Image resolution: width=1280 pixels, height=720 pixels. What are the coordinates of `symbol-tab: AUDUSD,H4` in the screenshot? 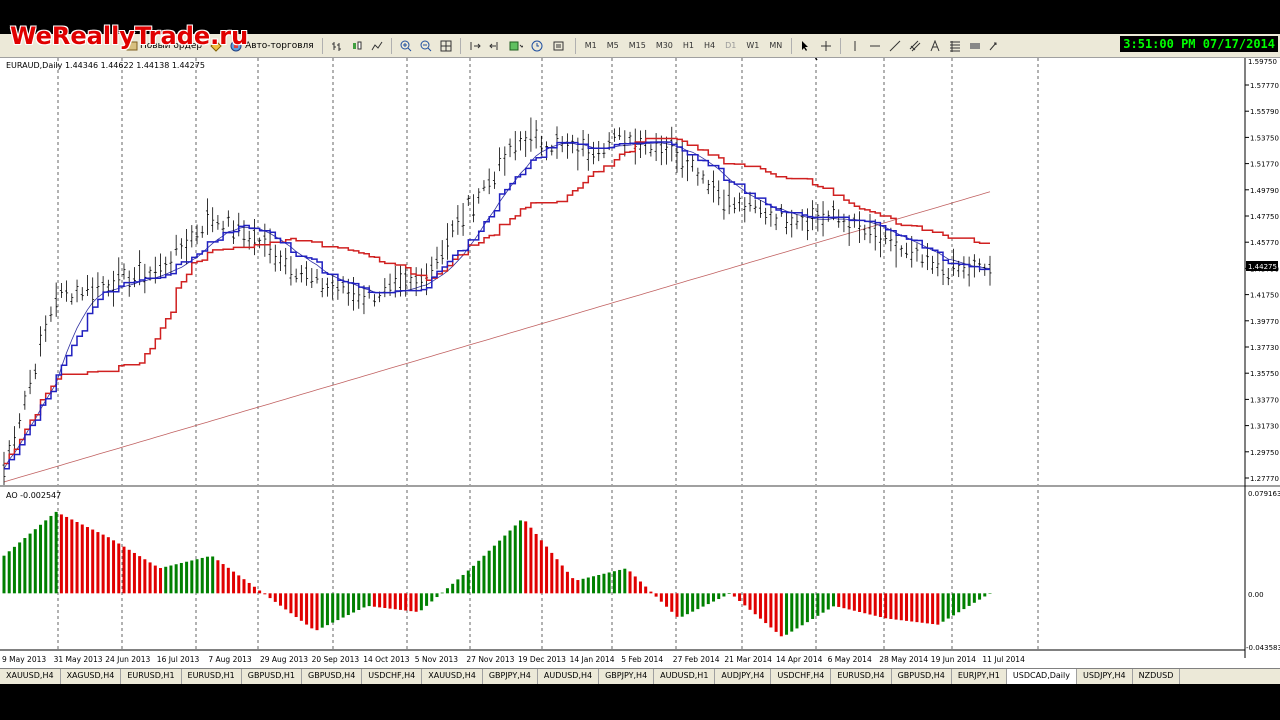 It's located at (569, 676).